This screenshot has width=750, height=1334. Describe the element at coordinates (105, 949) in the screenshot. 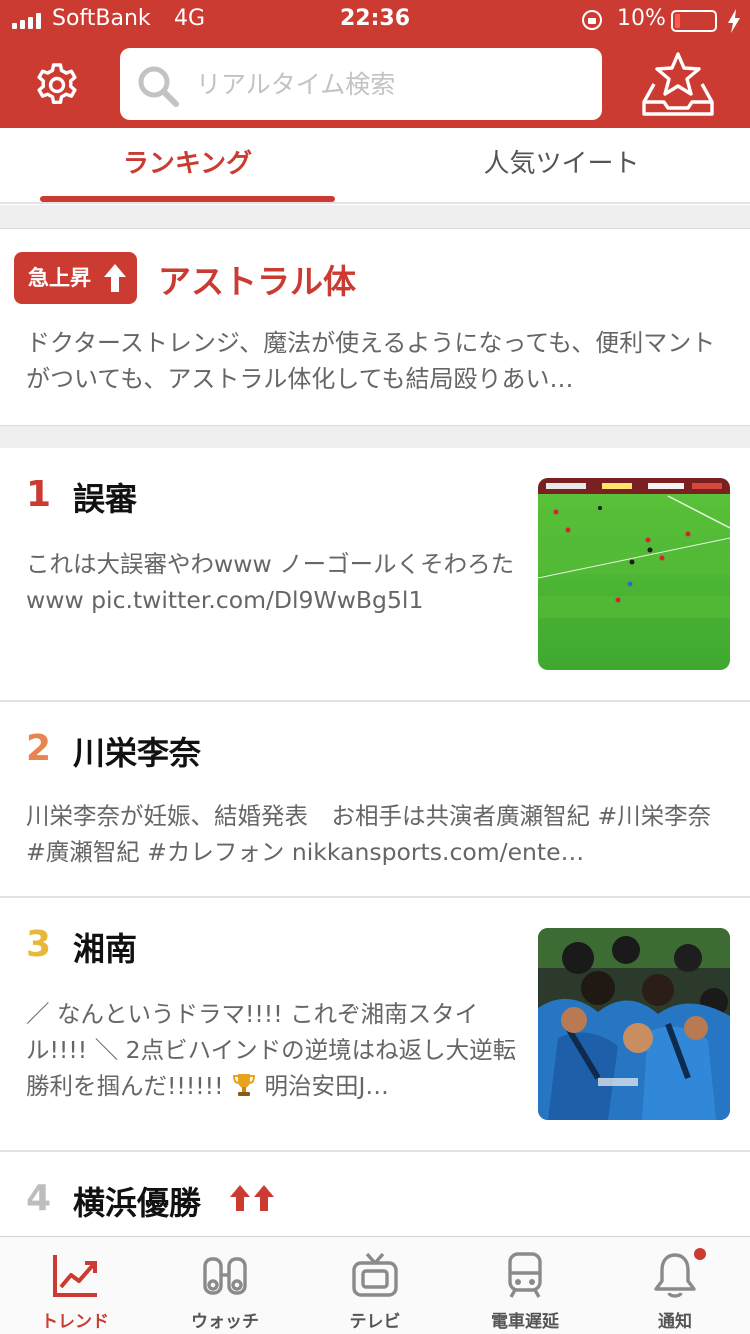

I see `ranking-title: 湘南` at that location.